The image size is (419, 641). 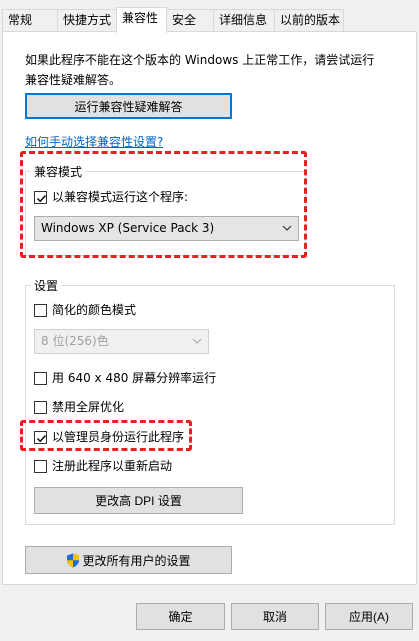 What do you see at coordinates (309, 20) in the screenshot?
I see `tab-previous-versions: 以前的版本` at bounding box center [309, 20].